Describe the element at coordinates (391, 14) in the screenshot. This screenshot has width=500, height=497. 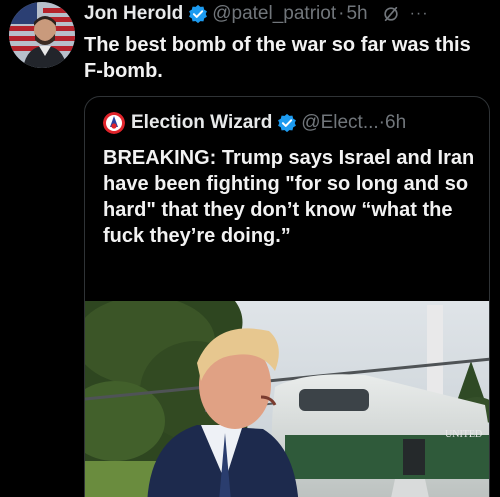
I see `grok-icon` at that location.